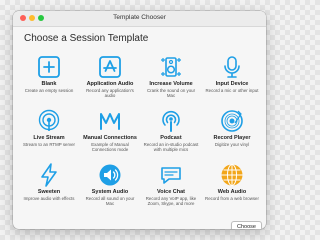  Describe the element at coordinates (110, 67) in the screenshot. I see `app-store-icon` at that location.